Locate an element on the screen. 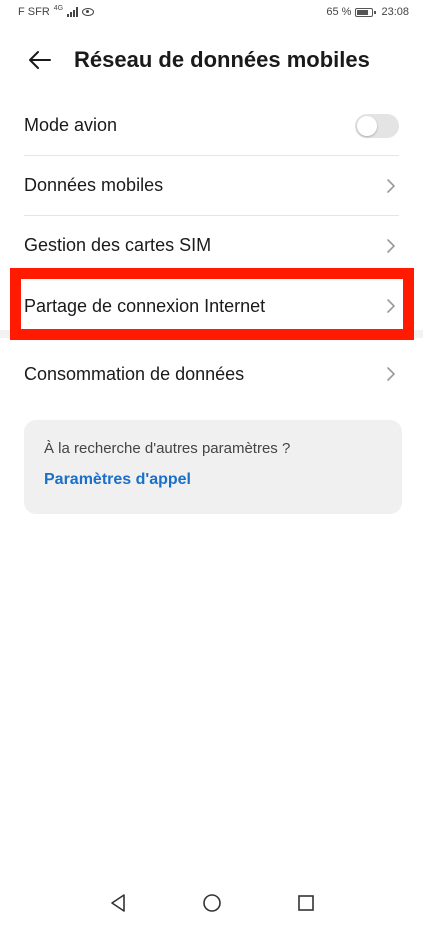 The image size is (423, 933). signal-icon is located at coordinates (73, 12).